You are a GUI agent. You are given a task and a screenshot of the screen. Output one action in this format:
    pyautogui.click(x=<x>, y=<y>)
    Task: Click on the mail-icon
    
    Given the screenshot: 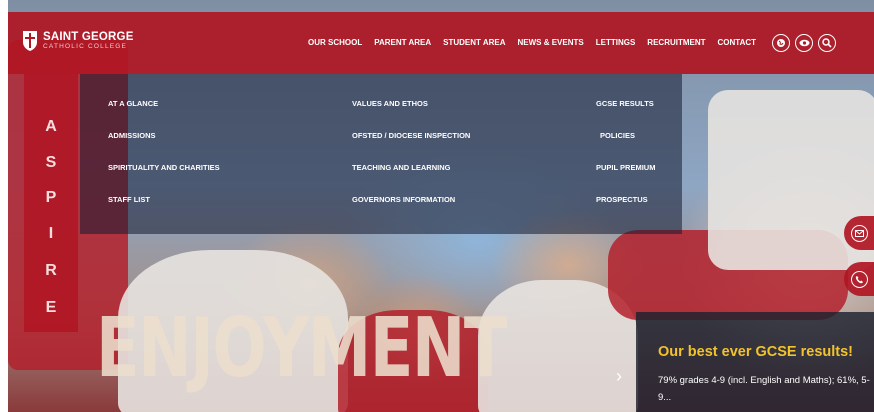 What is the action you would take?
    pyautogui.click(x=859, y=233)
    